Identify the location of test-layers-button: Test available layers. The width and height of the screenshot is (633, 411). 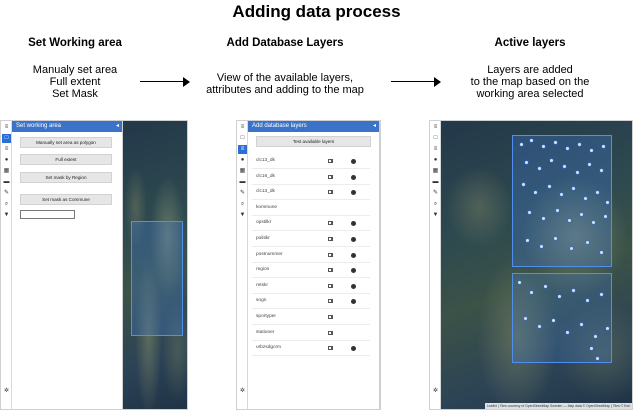
(313, 141).